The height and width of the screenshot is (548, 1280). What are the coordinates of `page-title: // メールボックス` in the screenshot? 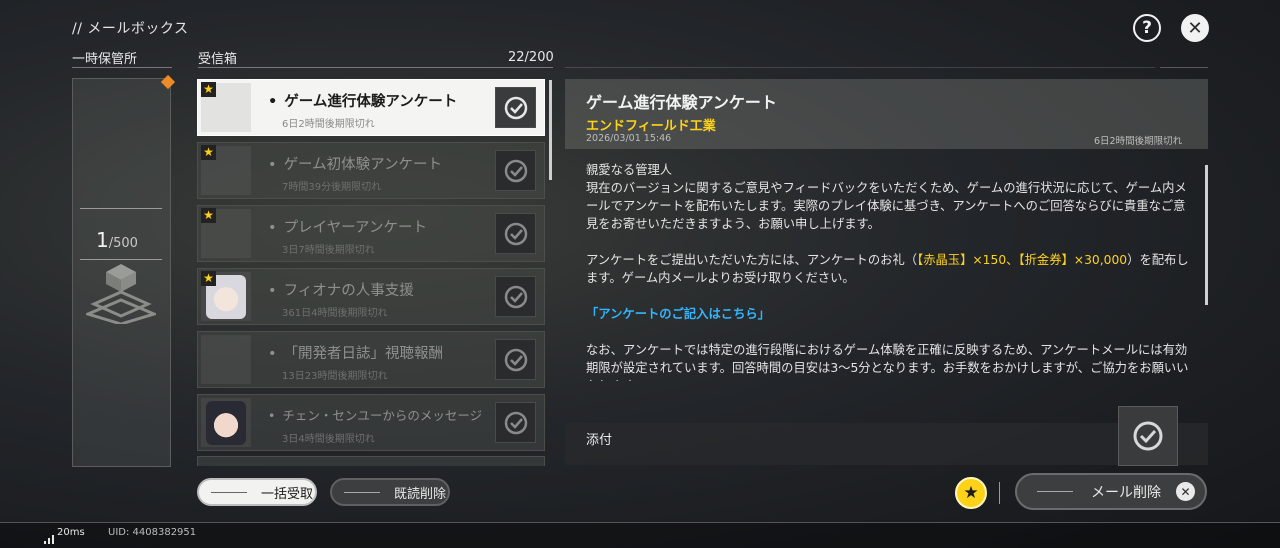 It's located at (130, 29).